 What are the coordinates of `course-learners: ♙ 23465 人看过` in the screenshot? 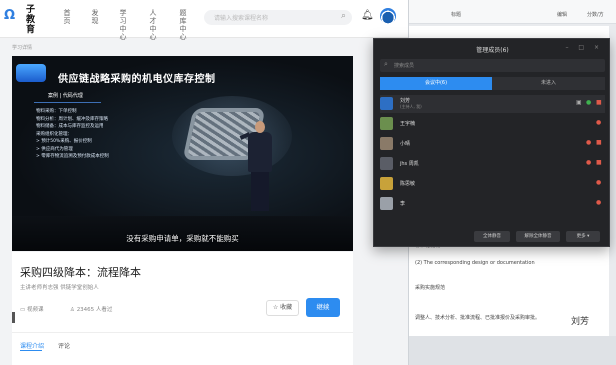 It's located at (91, 309).